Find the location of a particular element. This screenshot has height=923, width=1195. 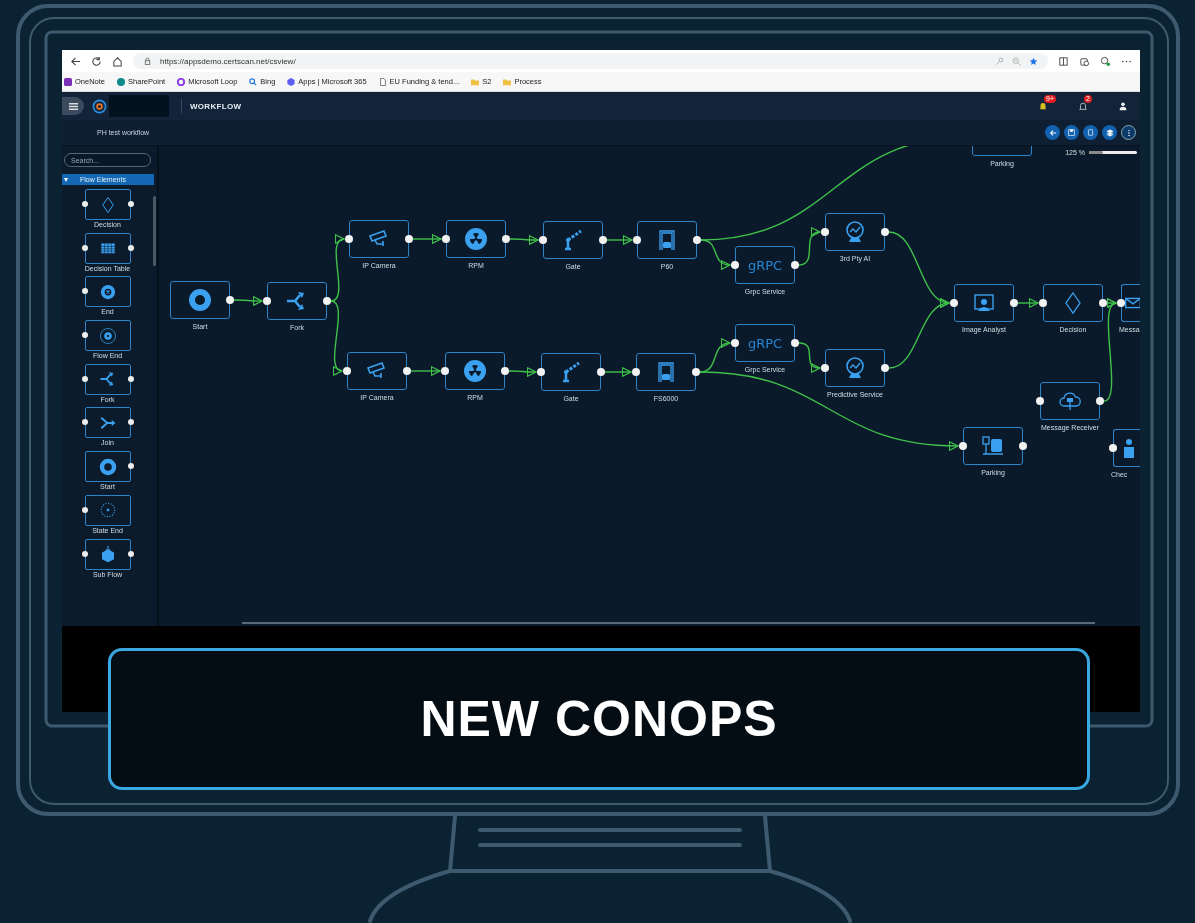

reload-icon is located at coordinates (96, 61).